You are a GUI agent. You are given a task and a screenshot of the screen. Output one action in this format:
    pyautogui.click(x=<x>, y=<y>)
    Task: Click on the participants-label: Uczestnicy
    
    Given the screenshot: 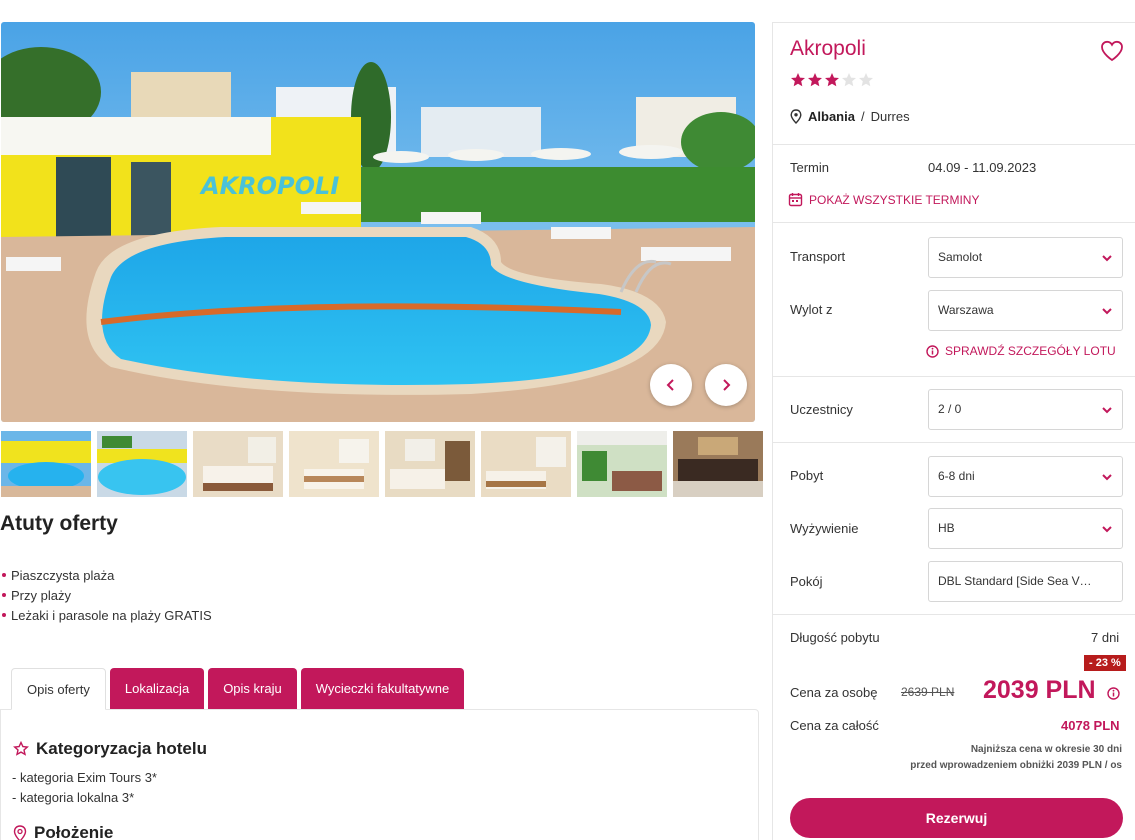 What is the action you would take?
    pyautogui.click(x=821, y=409)
    